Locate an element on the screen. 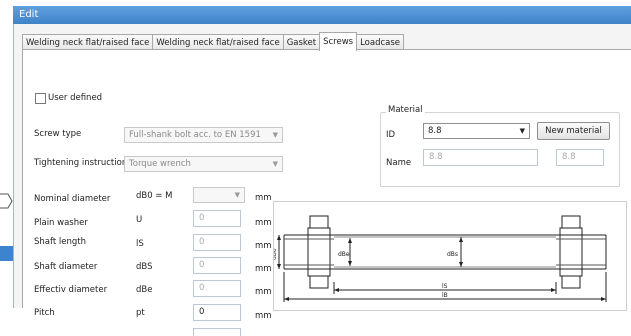 The width and height of the screenshot is (631, 336). tightening-label: Tightening instruction is located at coordinates (81, 163).